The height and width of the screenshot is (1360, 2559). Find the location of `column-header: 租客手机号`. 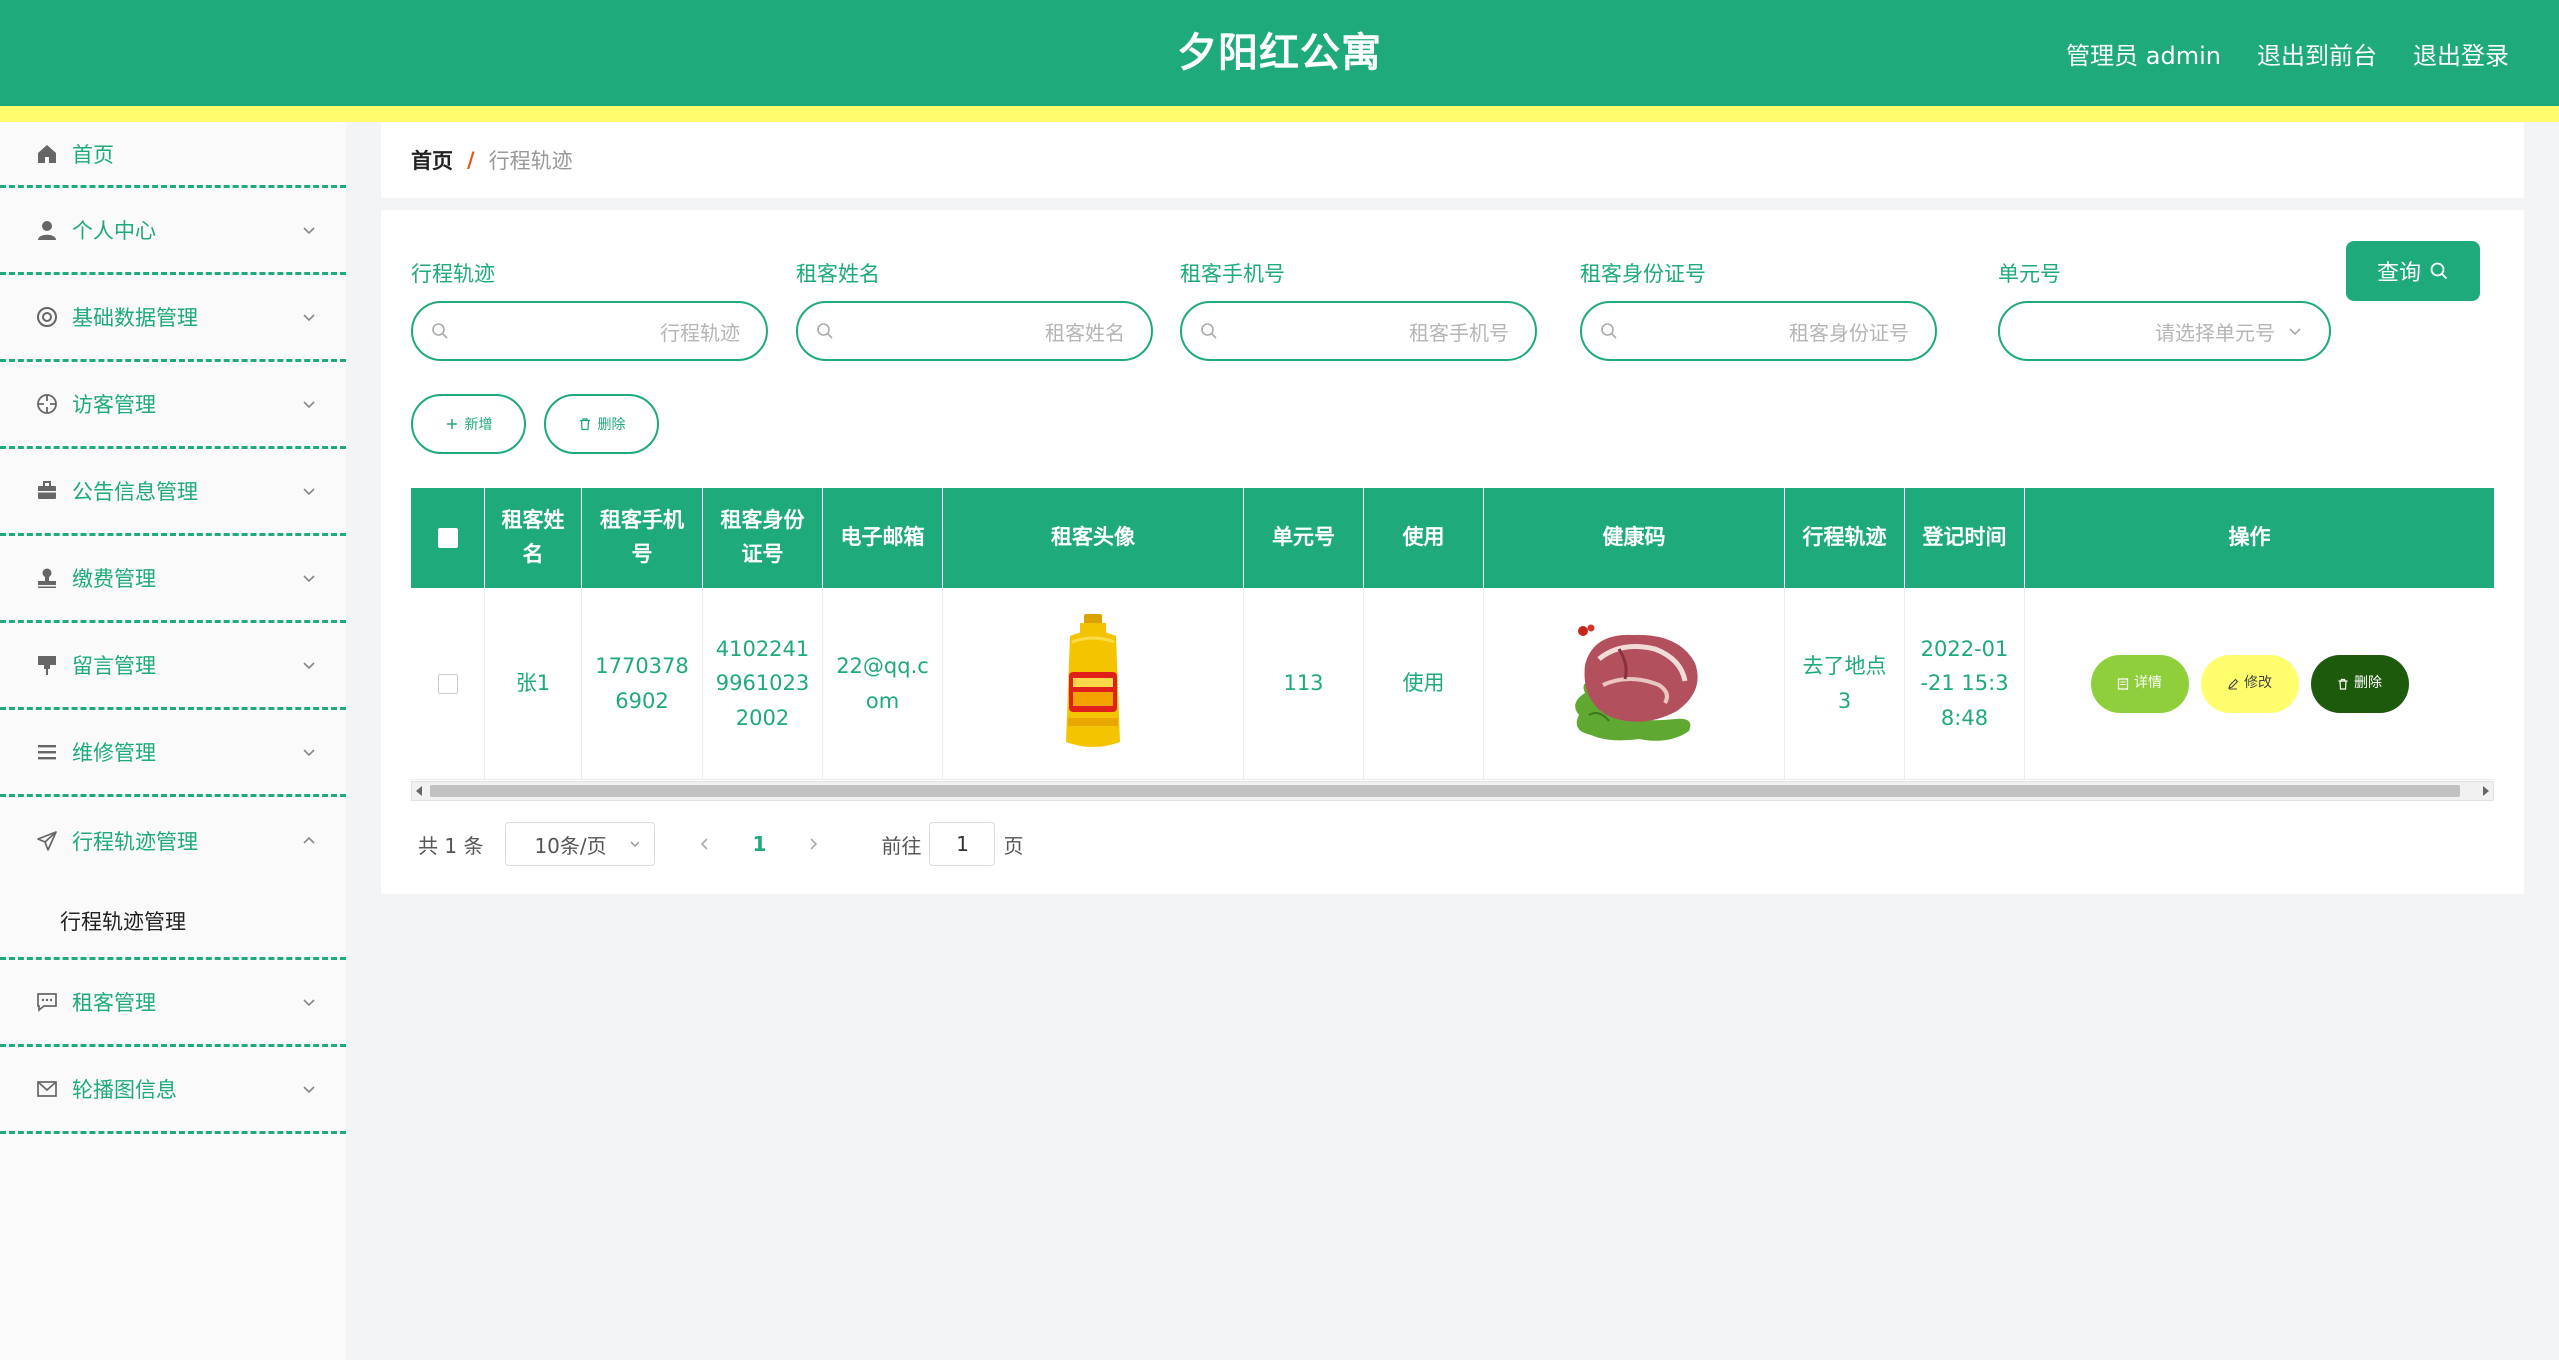

column-header: 租客手机号 is located at coordinates (642, 538).